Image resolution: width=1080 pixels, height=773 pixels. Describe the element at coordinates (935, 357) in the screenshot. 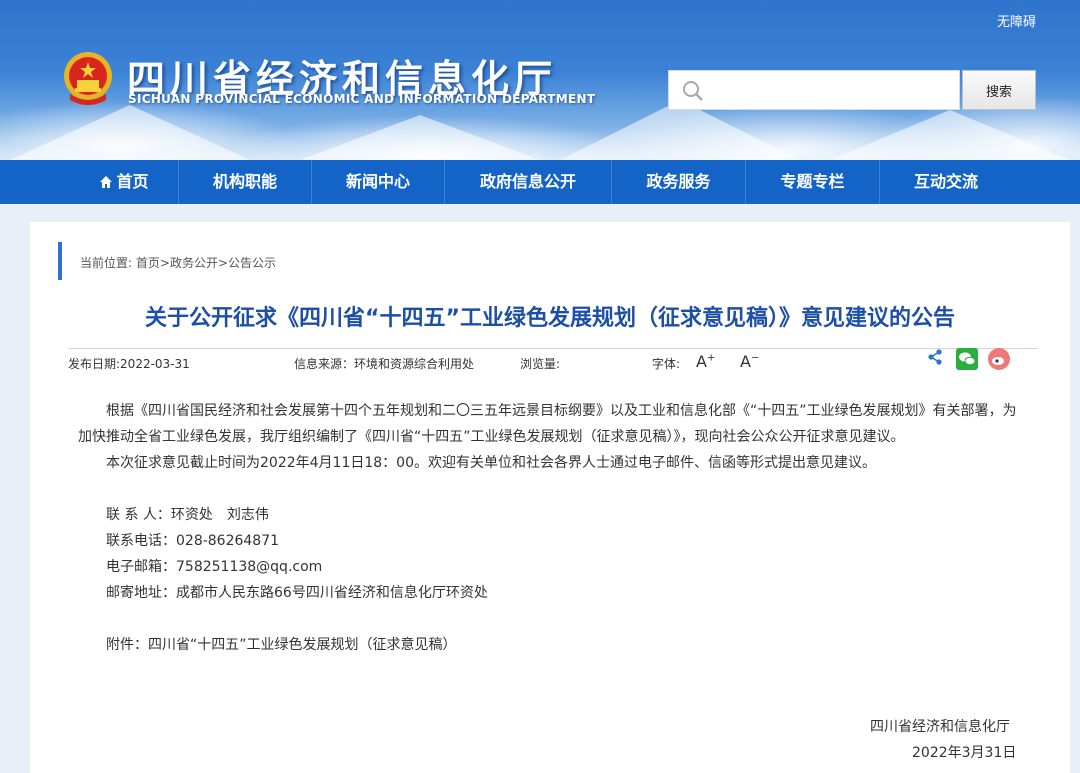

I see `share-icon` at that location.